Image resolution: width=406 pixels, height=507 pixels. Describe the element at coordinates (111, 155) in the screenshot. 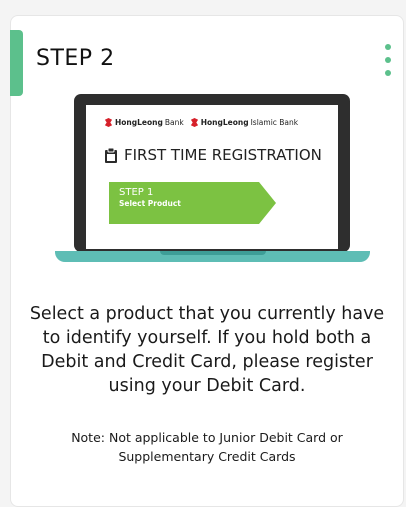

I see `clipboard-icon` at that location.